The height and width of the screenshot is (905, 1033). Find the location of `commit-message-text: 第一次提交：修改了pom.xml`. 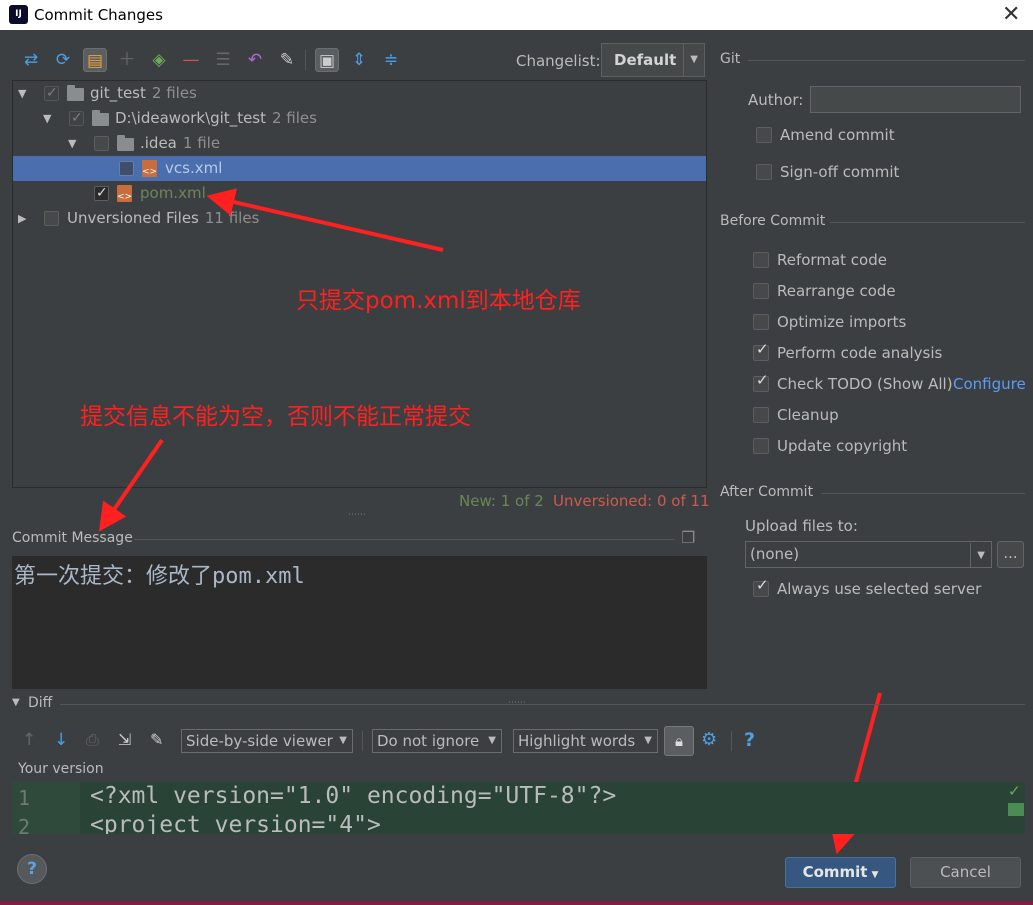

commit-message-text: 第一次提交：修改了pom.xml is located at coordinates (159, 576).